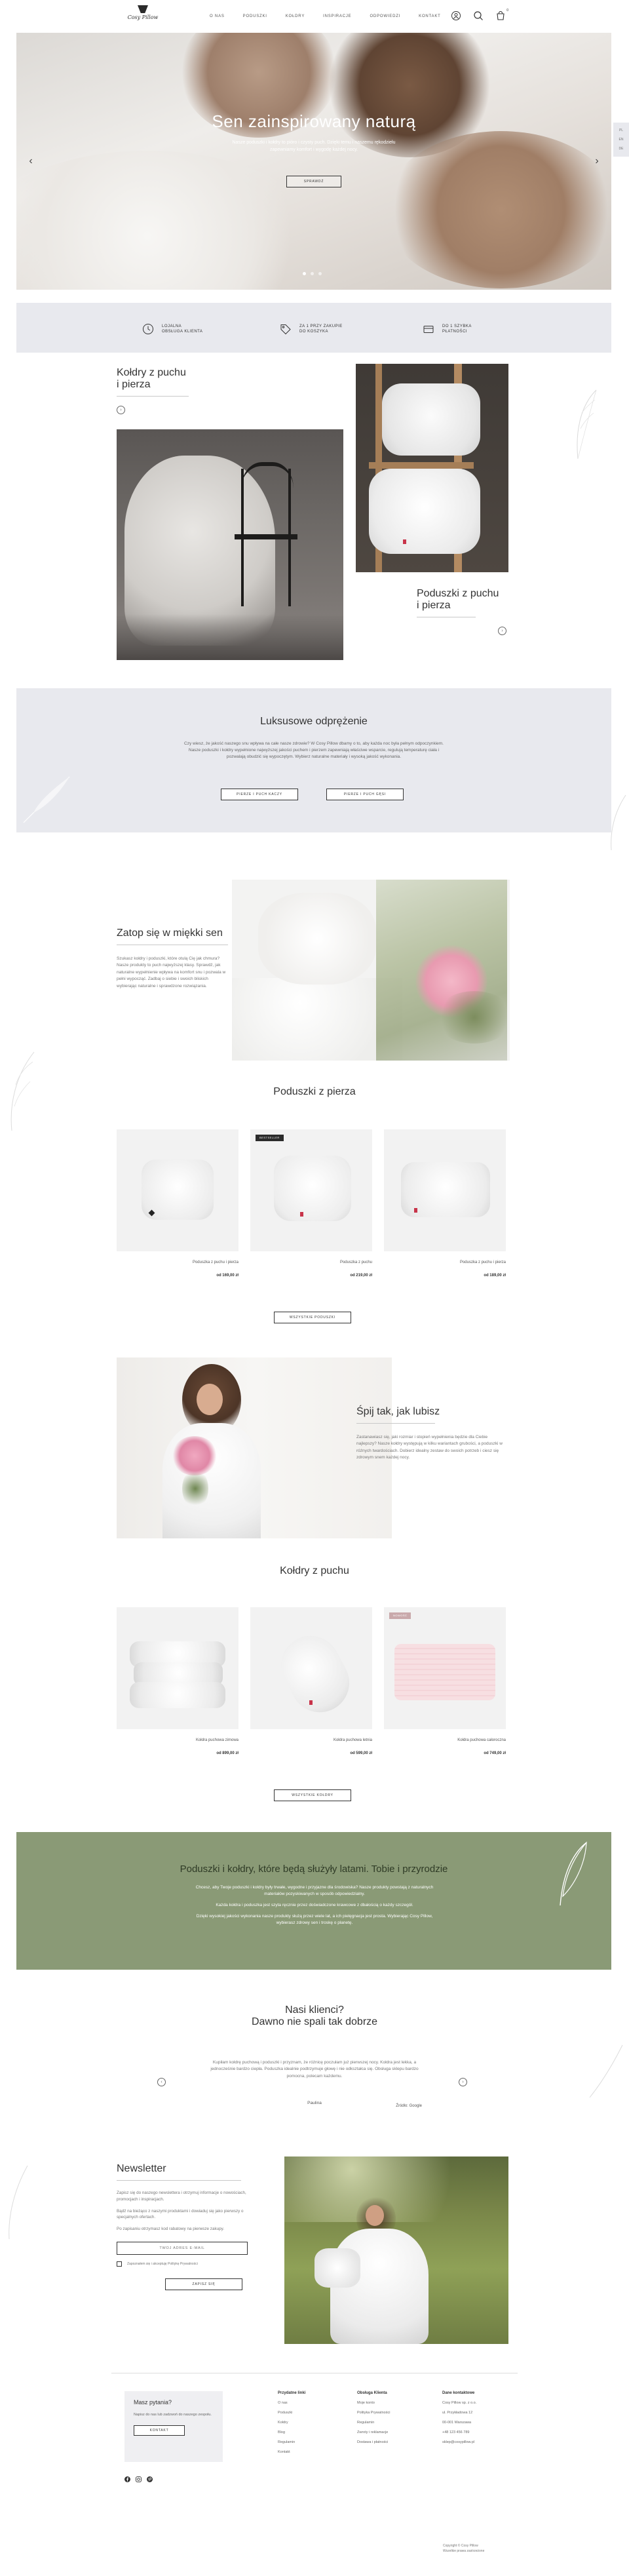  Describe the element at coordinates (230, 544) in the screenshot. I see `feature-duvets-photo` at that location.